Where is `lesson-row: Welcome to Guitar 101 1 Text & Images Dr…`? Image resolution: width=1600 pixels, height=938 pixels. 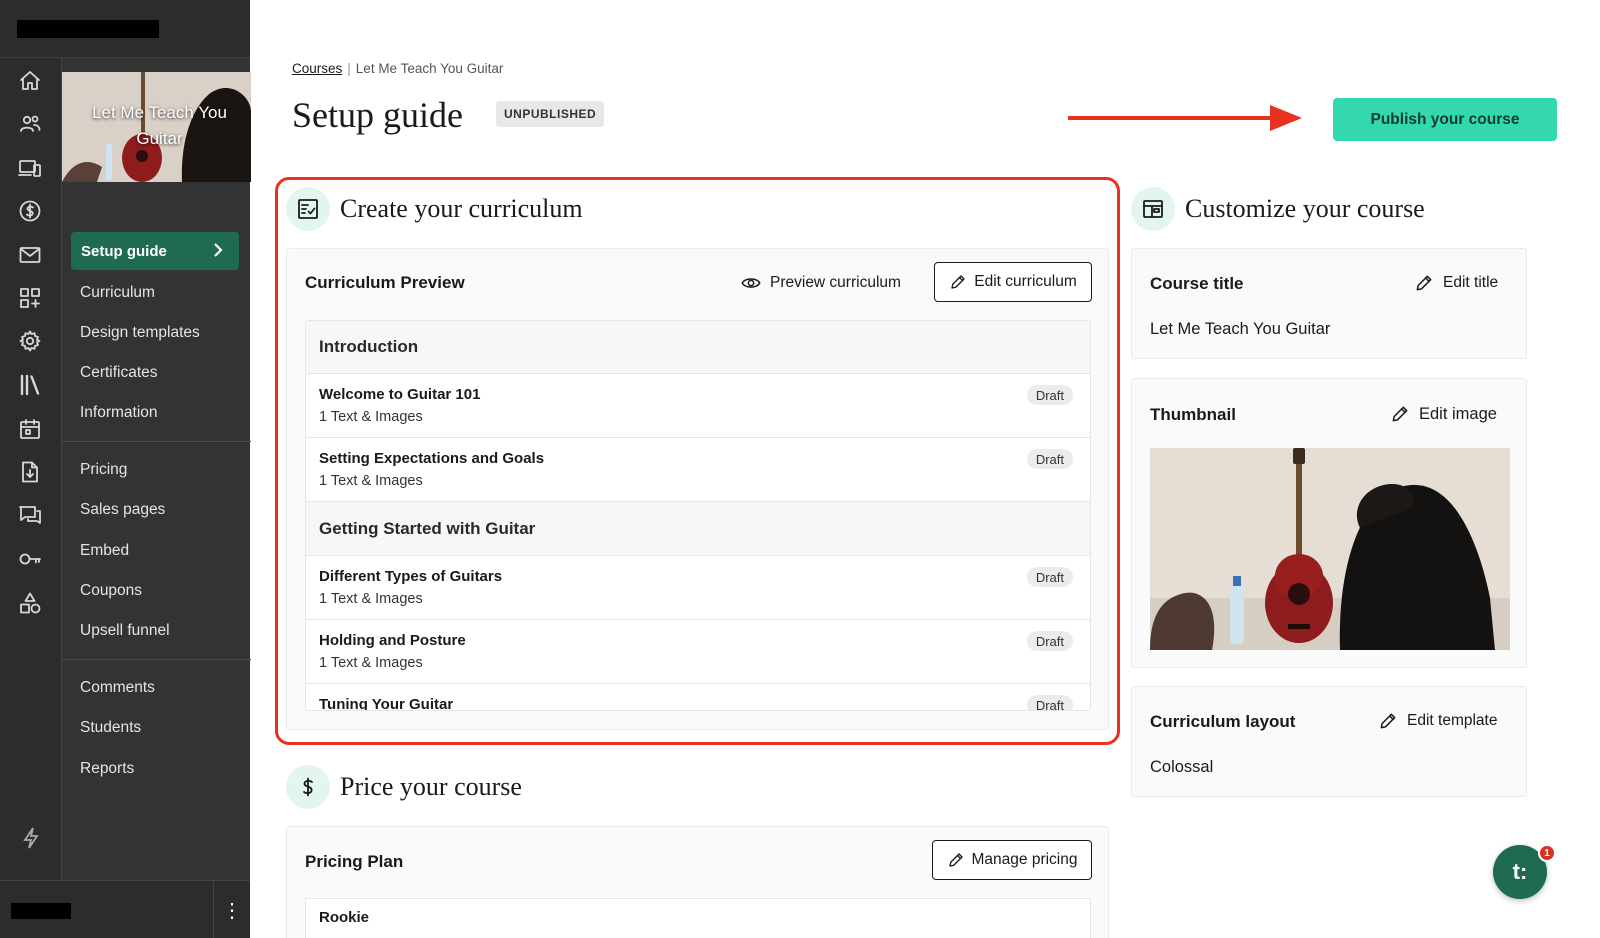 lesson-row: Welcome to Guitar 101 1 Text & Images Dr… is located at coordinates (698, 406).